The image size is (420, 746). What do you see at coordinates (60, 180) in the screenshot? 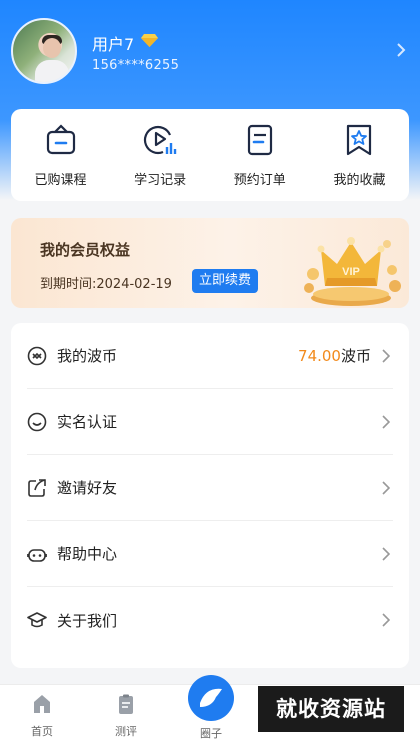
I see `quick-action-label: 已购课程` at bounding box center [60, 180].